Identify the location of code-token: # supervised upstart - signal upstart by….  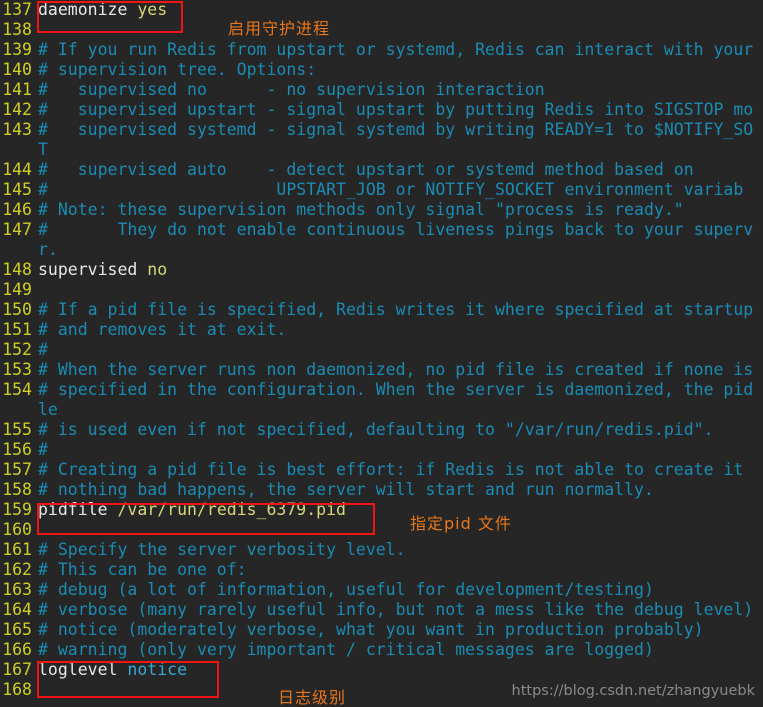
(396, 109).